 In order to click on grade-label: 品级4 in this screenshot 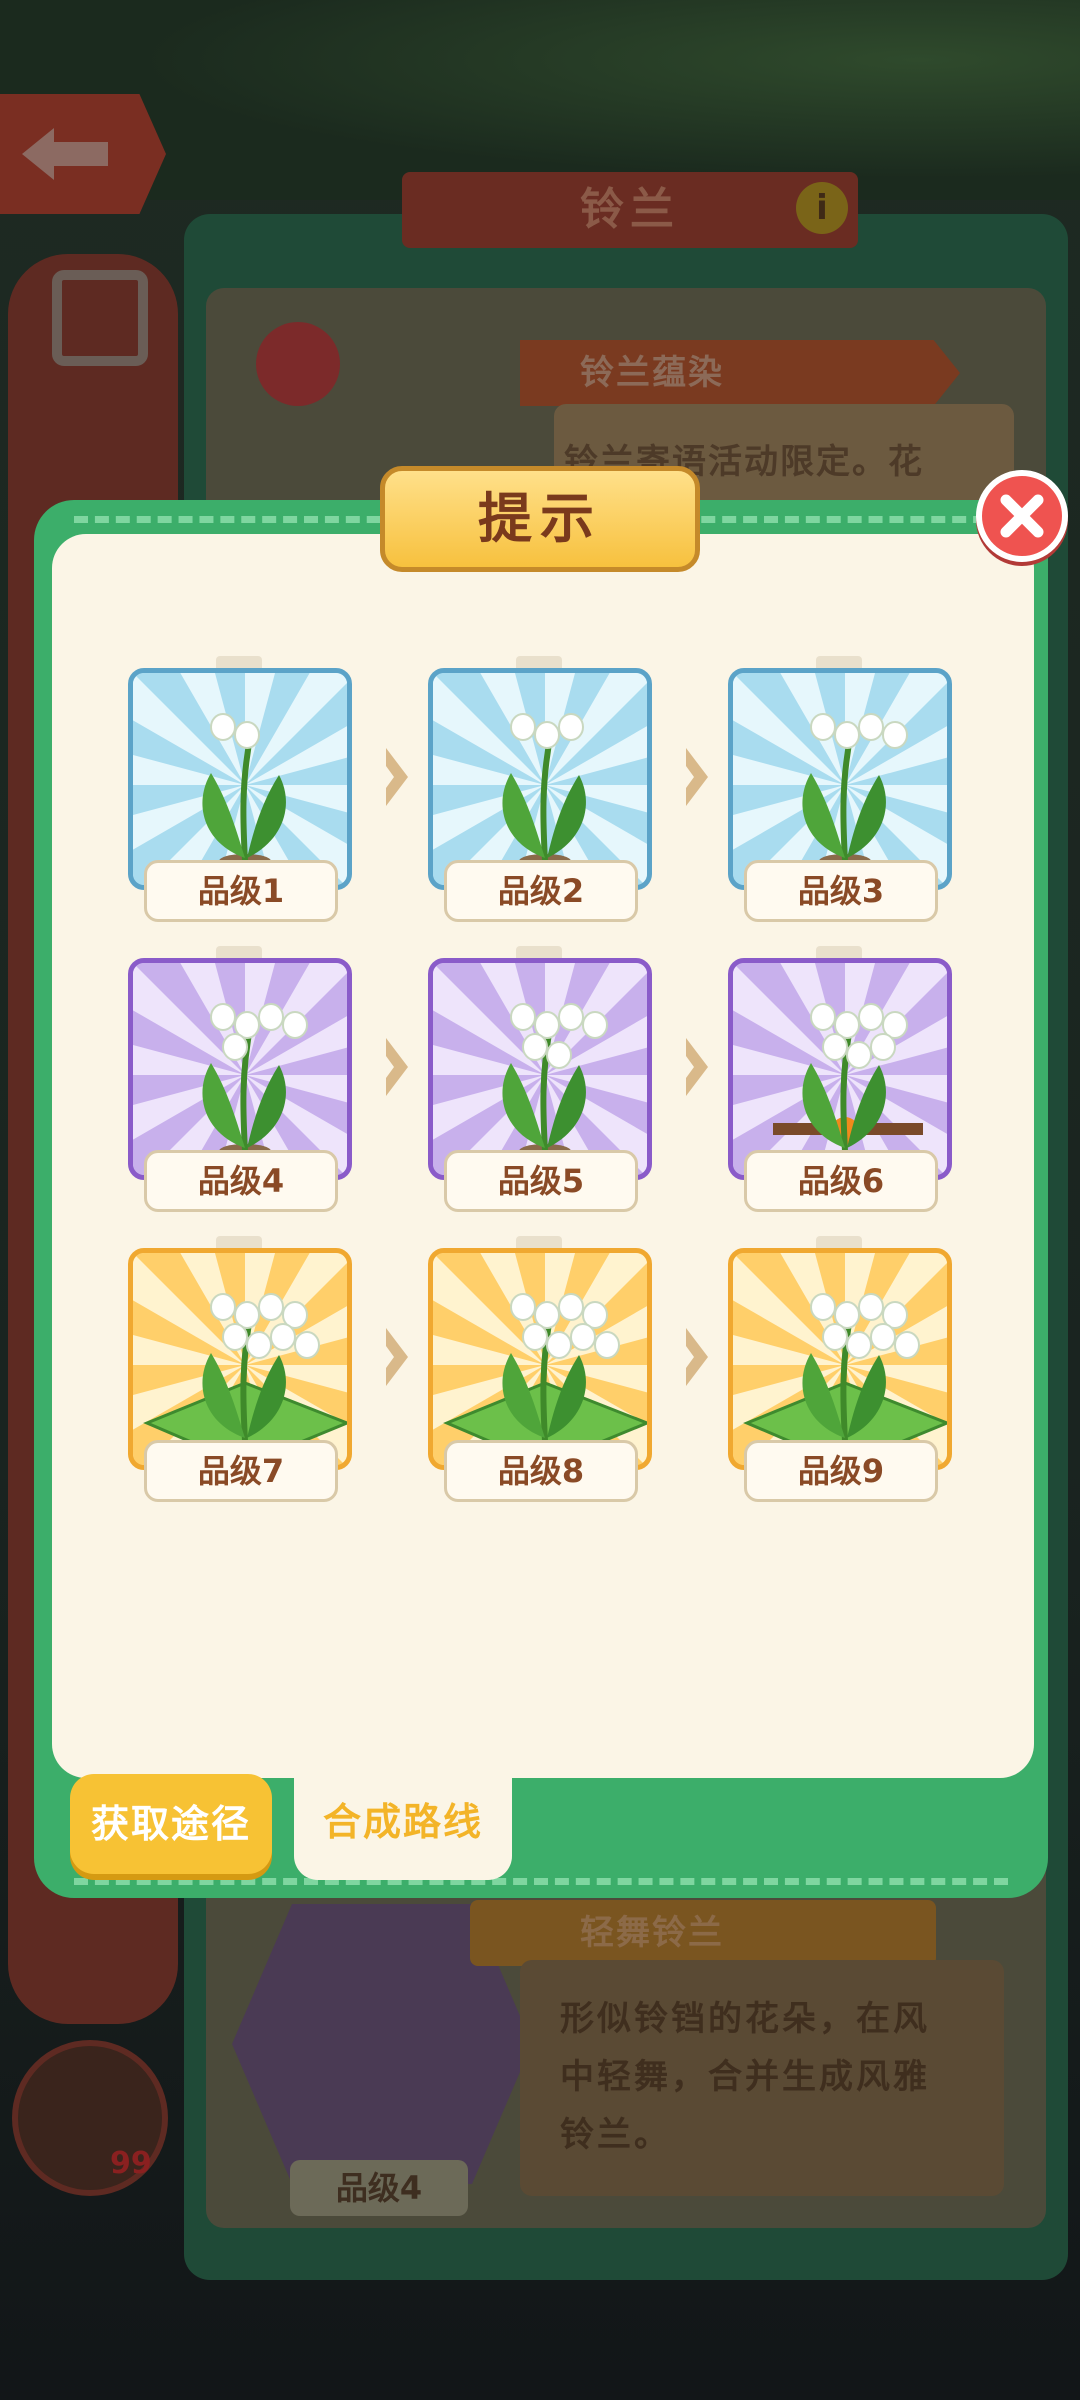, I will do `click(241, 1181)`.